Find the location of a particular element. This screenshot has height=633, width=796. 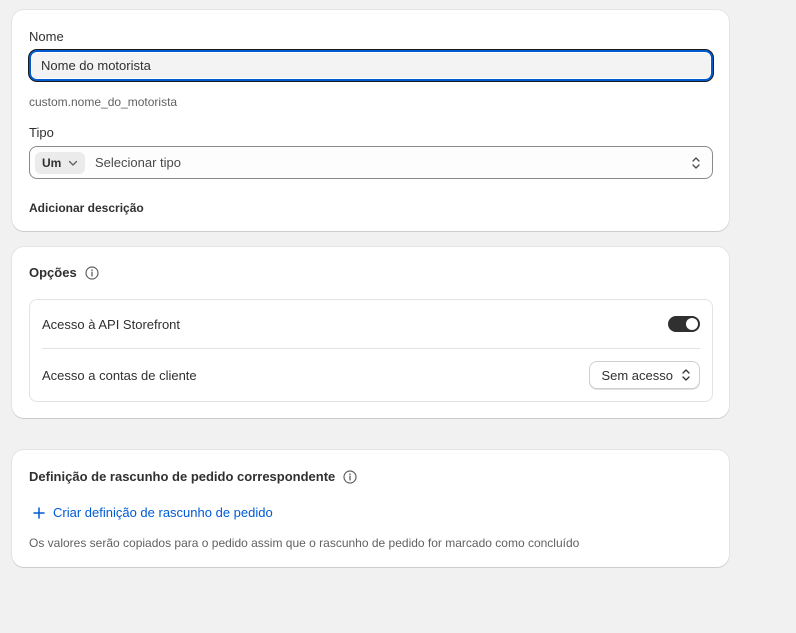

plus-icon is located at coordinates (39, 512).